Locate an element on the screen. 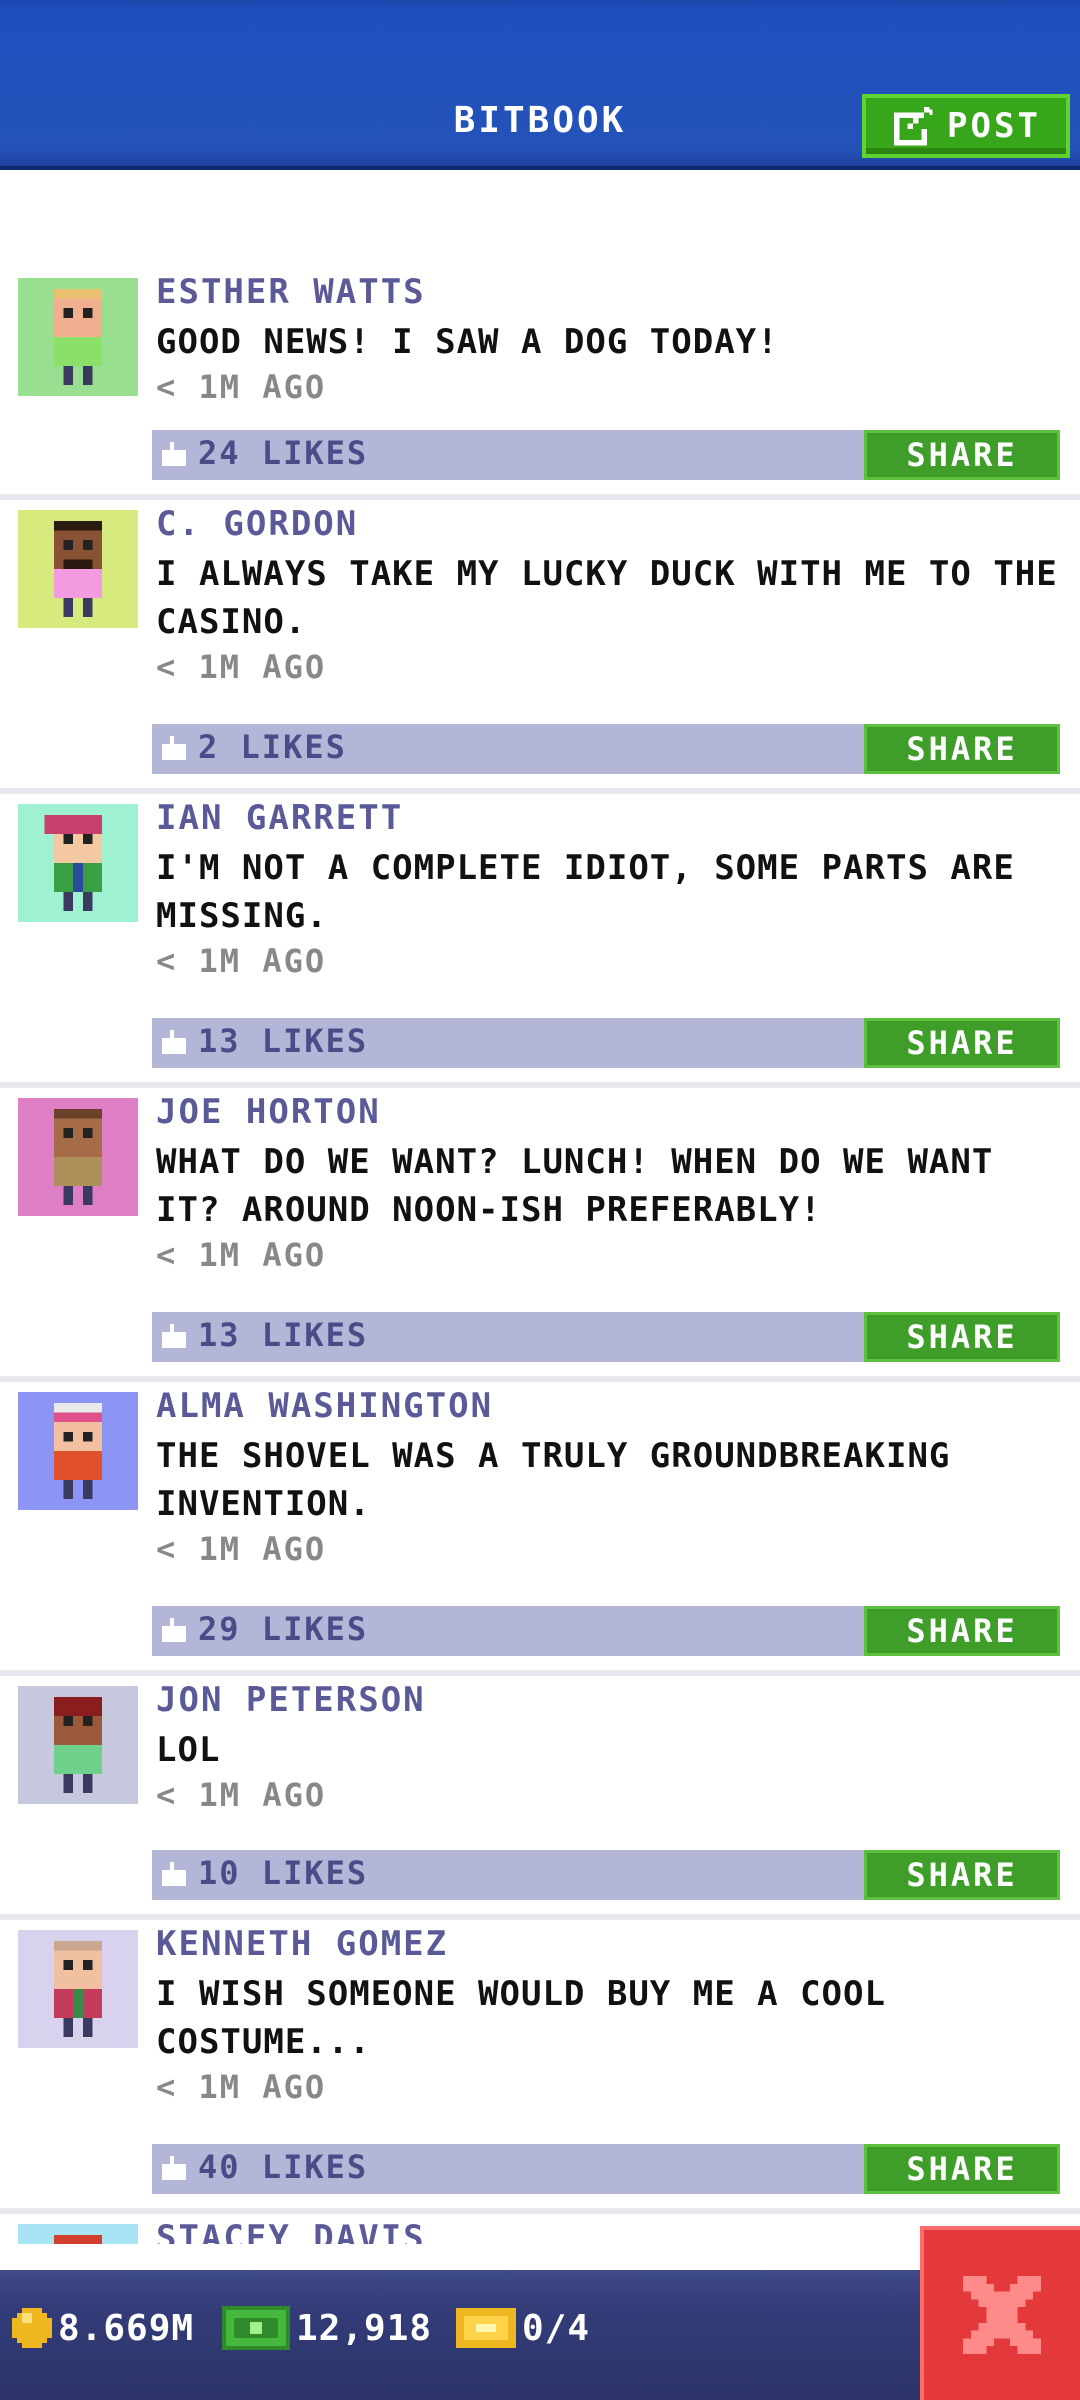 The width and height of the screenshot is (1080, 2400). like-count: 29 LIKES is located at coordinates (283, 1629).